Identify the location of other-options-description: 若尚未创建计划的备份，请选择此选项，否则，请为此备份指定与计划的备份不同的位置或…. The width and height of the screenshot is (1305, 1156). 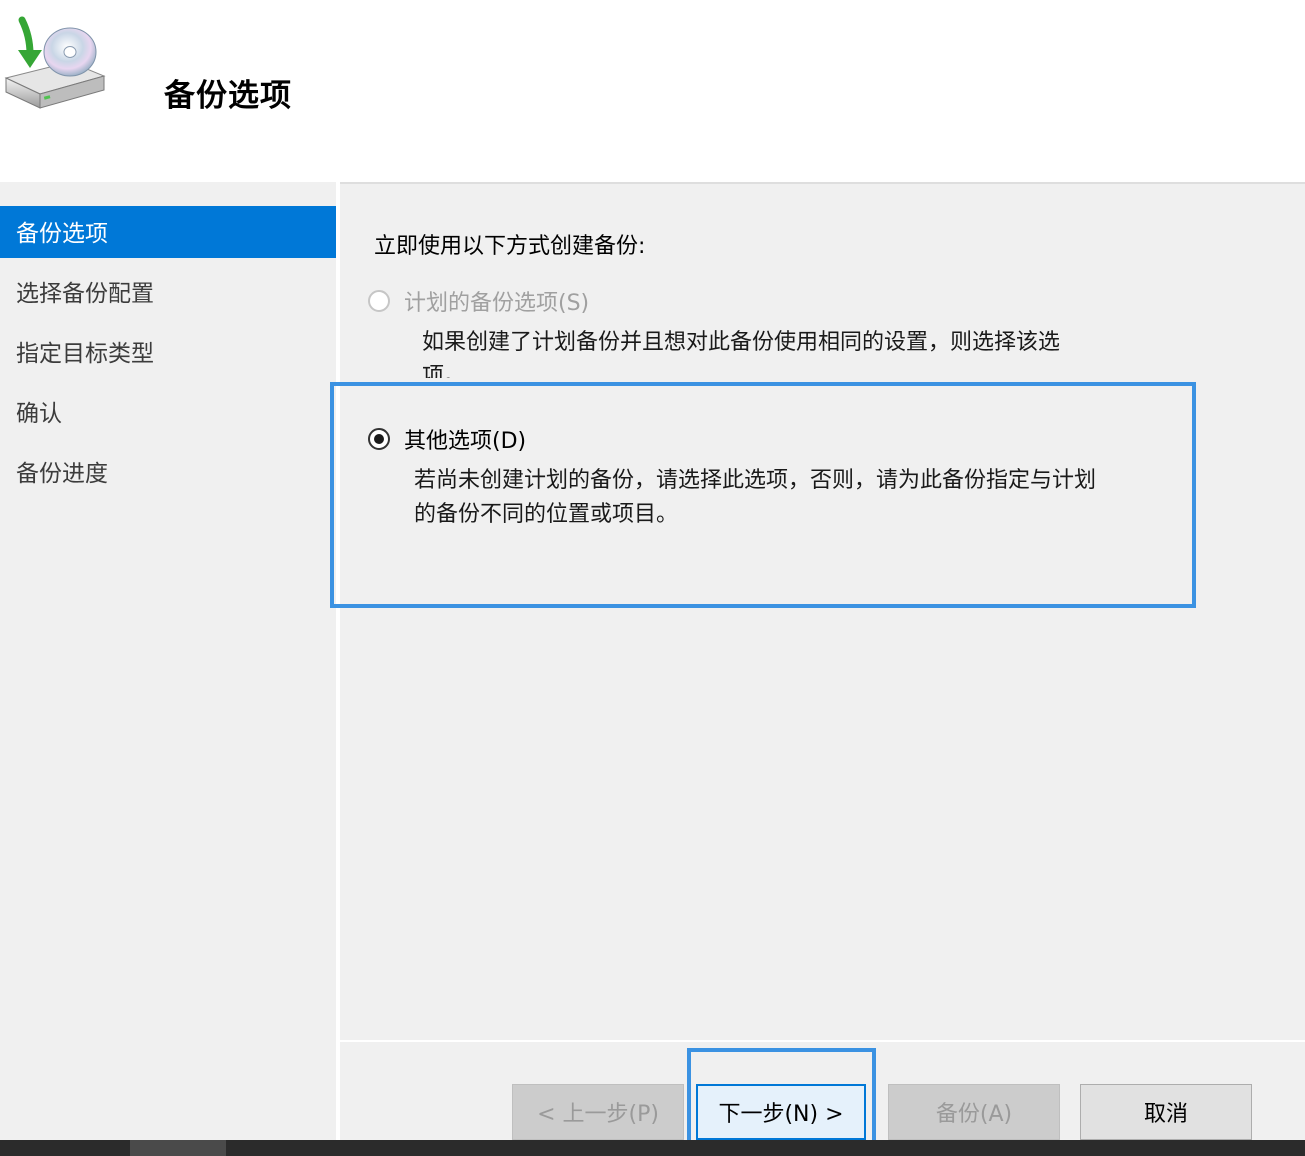
(755, 497).